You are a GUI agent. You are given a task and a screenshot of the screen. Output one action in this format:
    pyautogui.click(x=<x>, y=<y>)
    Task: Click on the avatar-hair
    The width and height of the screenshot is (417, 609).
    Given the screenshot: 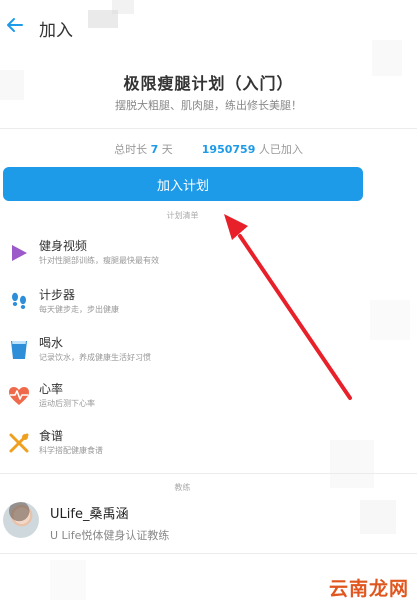 What is the action you would take?
    pyautogui.click(x=21, y=520)
    